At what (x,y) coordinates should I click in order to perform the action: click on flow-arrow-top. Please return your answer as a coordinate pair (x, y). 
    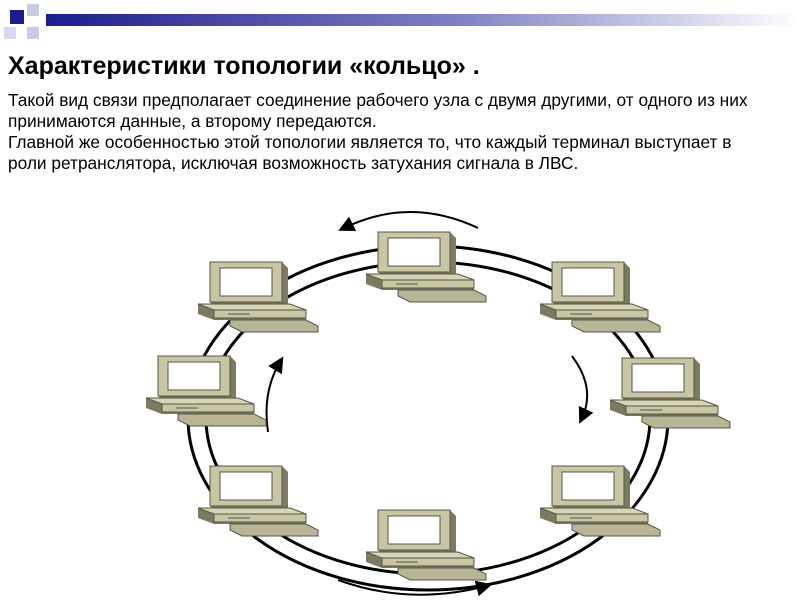
    Looking at the image, I should click on (408, 221).